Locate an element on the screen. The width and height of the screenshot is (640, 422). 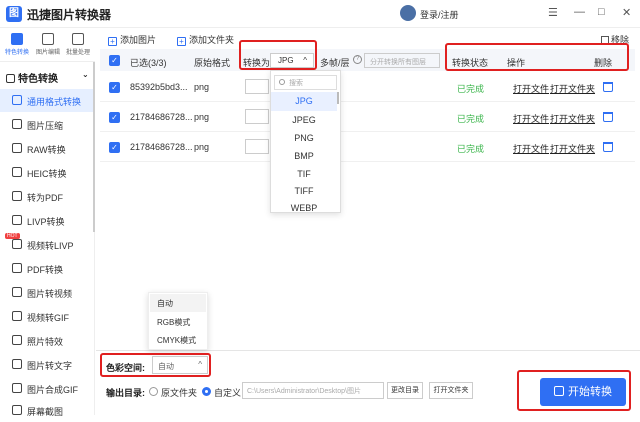
folder-icon: + is located at coordinates (181, 41).